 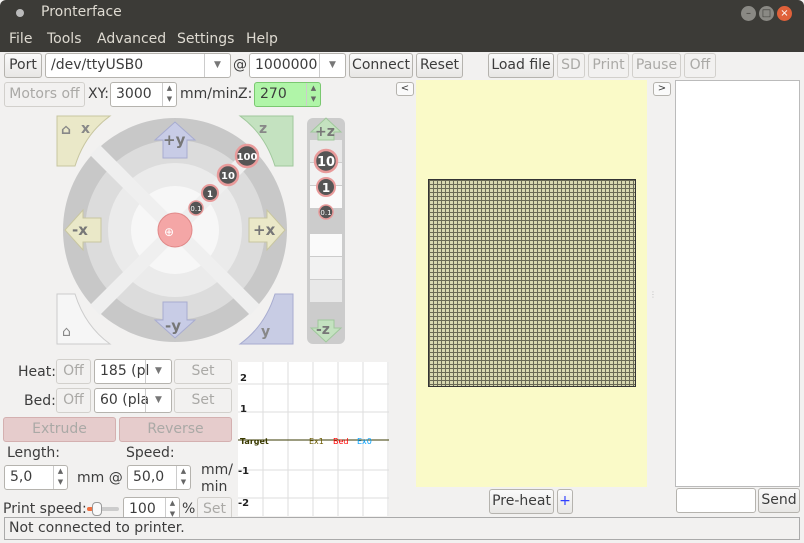 What do you see at coordinates (209, 94) in the screenshot?
I see `xy-unit: mm/min` at bounding box center [209, 94].